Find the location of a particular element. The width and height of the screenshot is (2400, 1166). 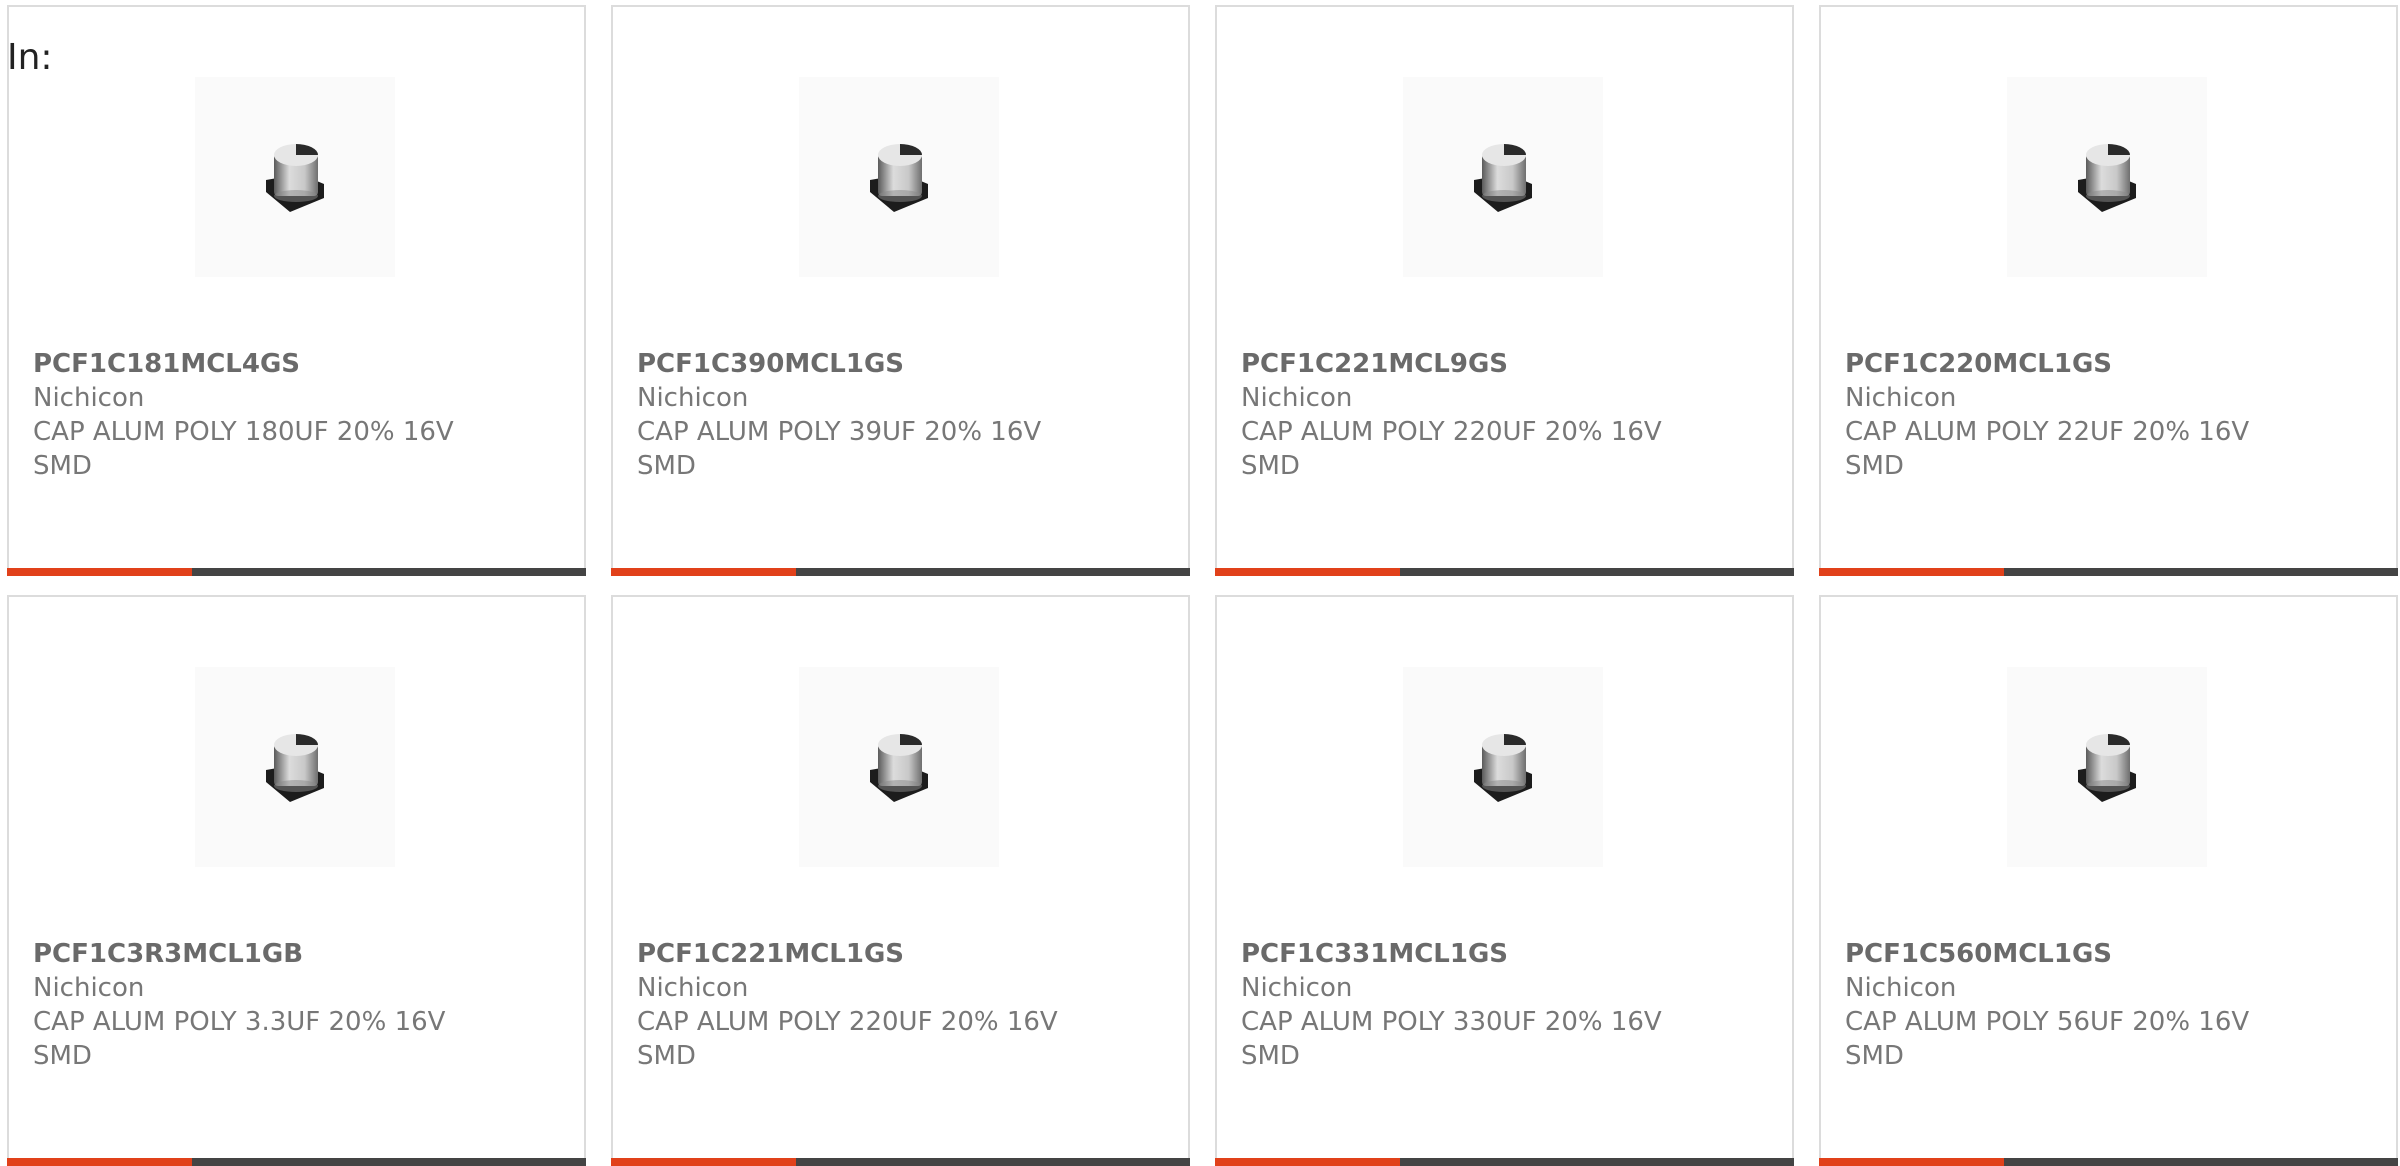

description: CAP ALUM POLY 22UF 20% 16V is located at coordinates (2047, 432).